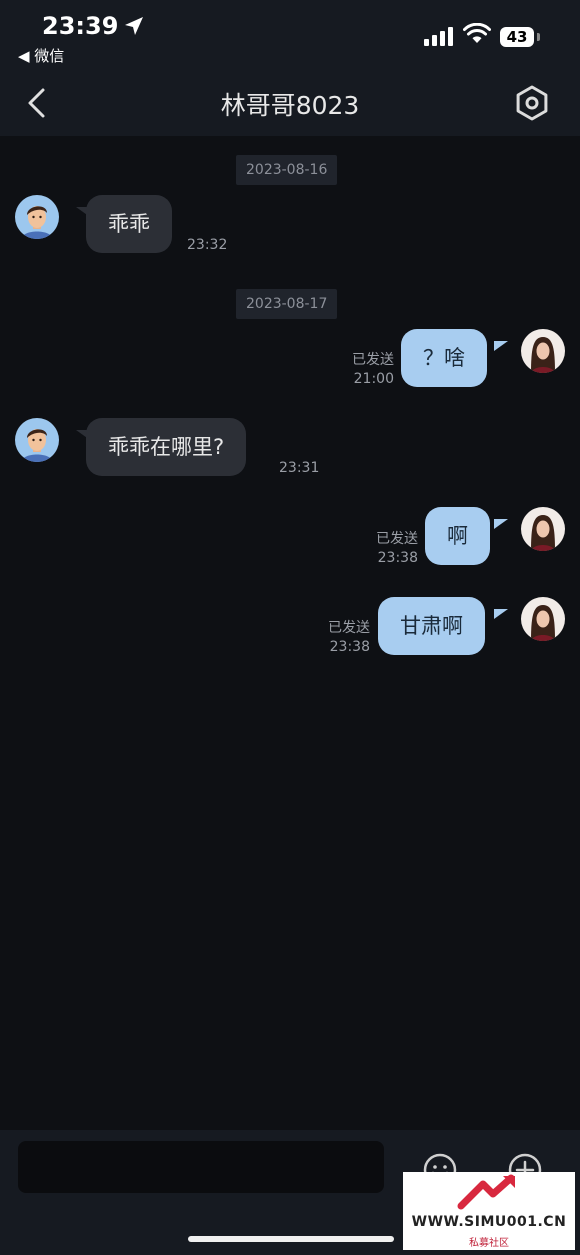 The width and height of the screenshot is (580, 1255). I want to click on message-time: 23:32, so click(207, 245).